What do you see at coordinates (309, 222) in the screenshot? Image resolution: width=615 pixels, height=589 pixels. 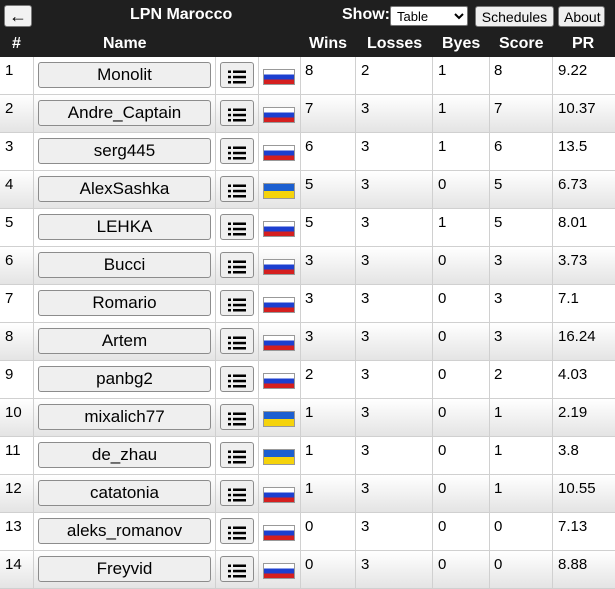 I see `wins-value: 5` at bounding box center [309, 222].